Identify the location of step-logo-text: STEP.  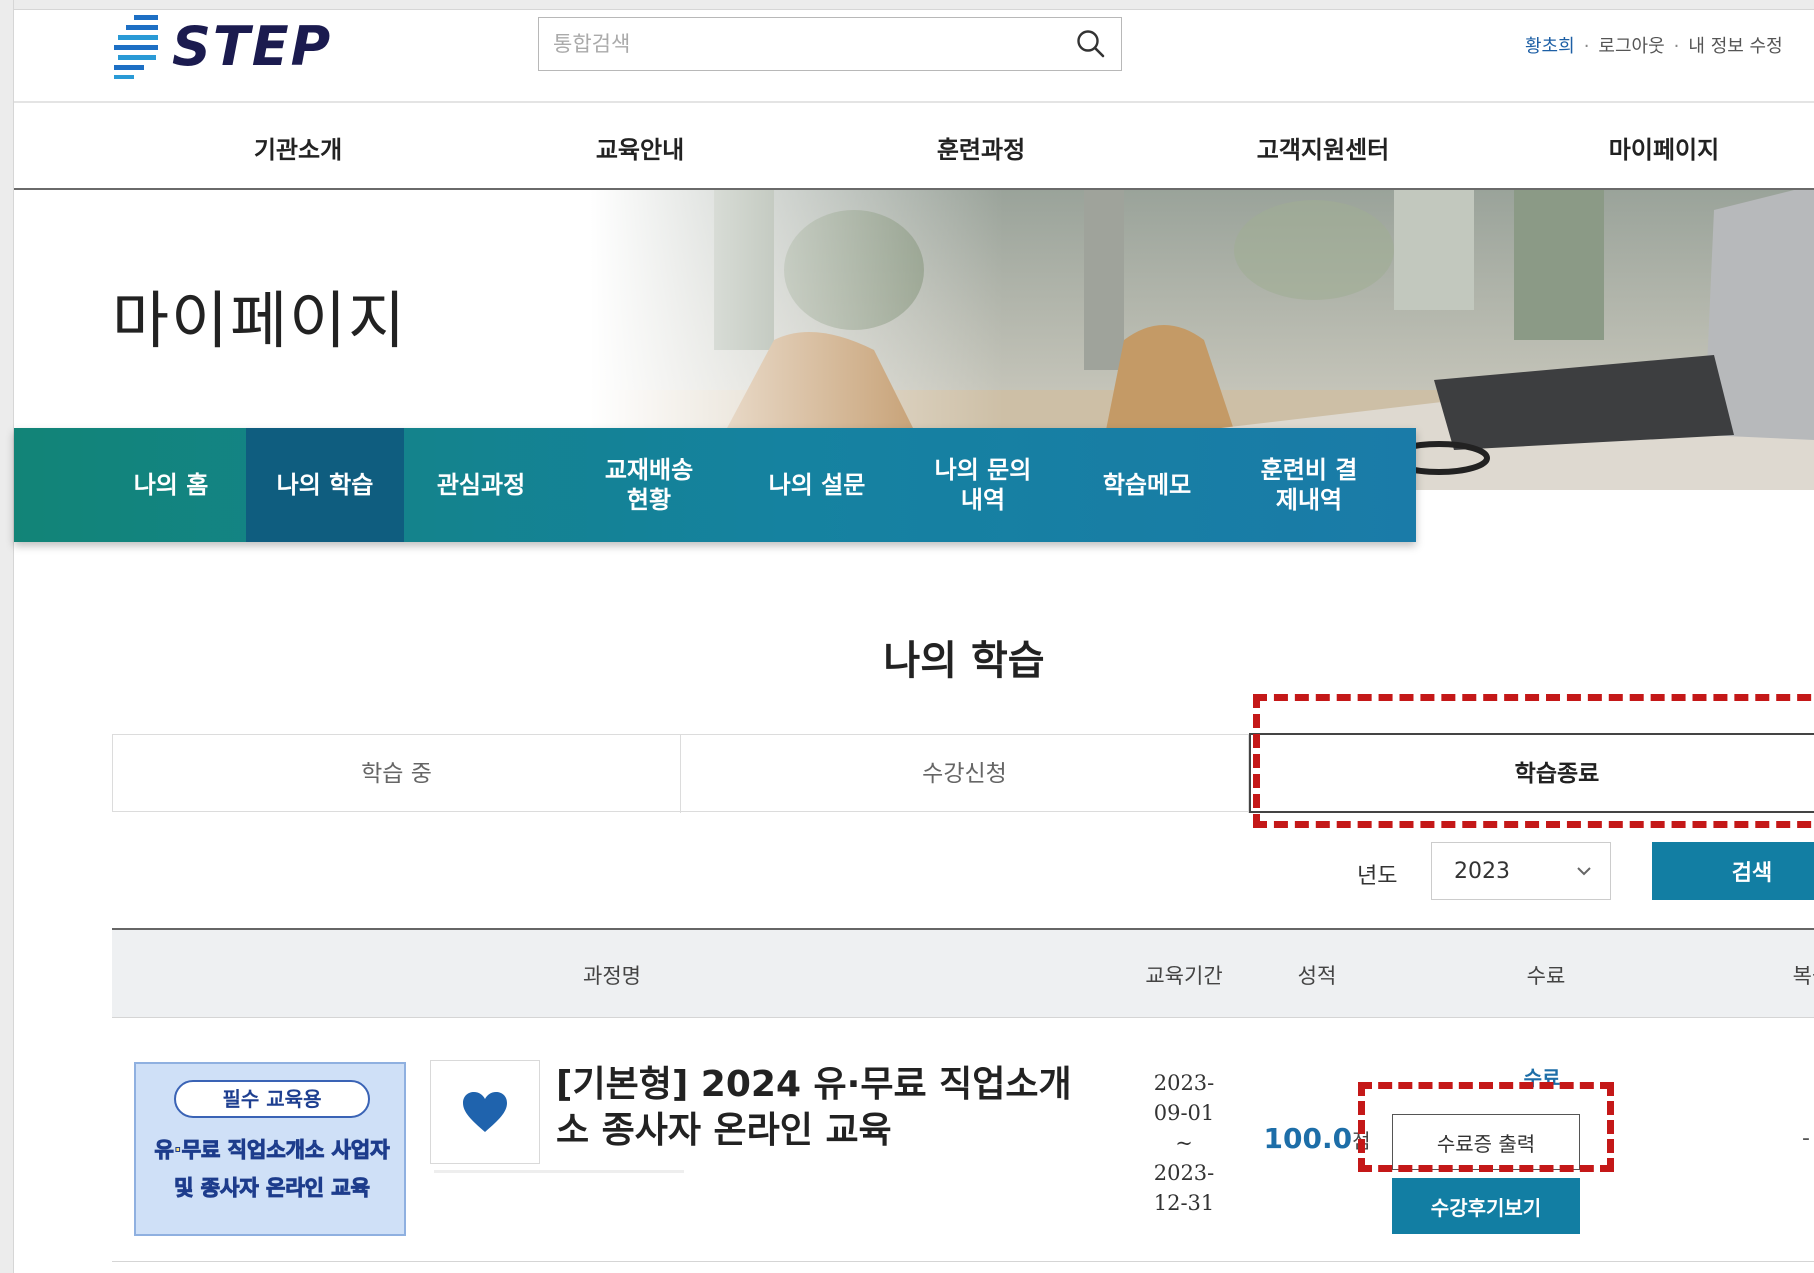
(252, 46).